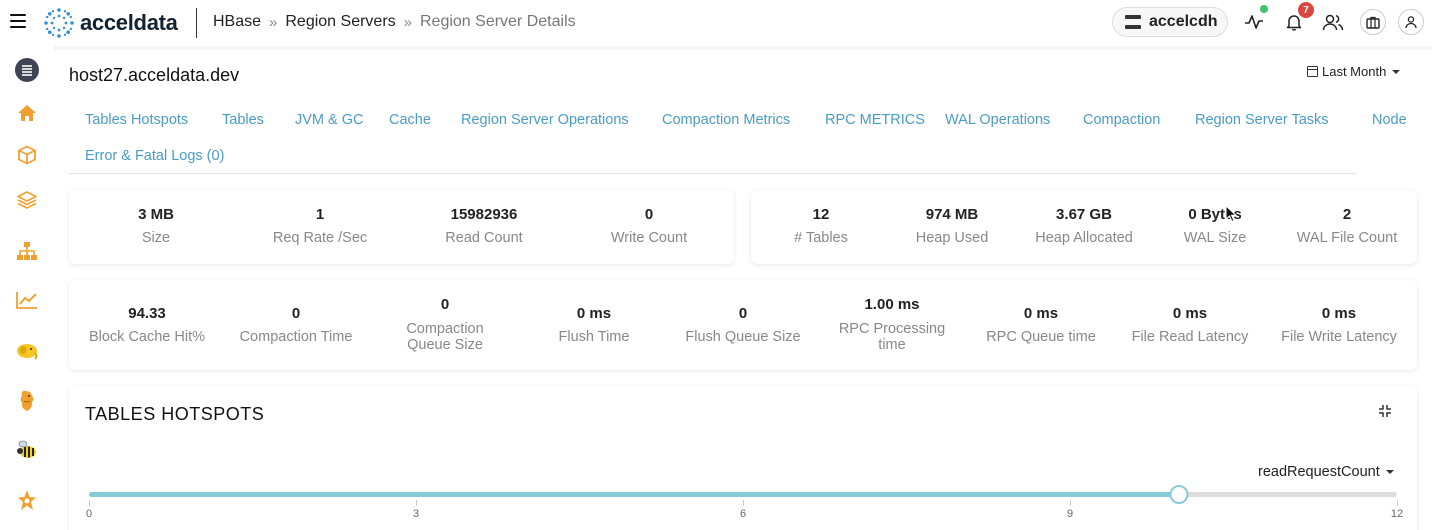  I want to click on tab-region-server-tasks: Region Server Tasks, so click(1262, 120).